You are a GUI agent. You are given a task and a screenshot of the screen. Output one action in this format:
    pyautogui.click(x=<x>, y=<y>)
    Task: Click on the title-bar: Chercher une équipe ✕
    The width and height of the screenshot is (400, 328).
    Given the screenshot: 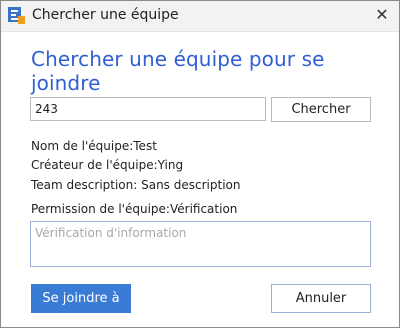 What is the action you would take?
    pyautogui.click(x=200, y=16)
    